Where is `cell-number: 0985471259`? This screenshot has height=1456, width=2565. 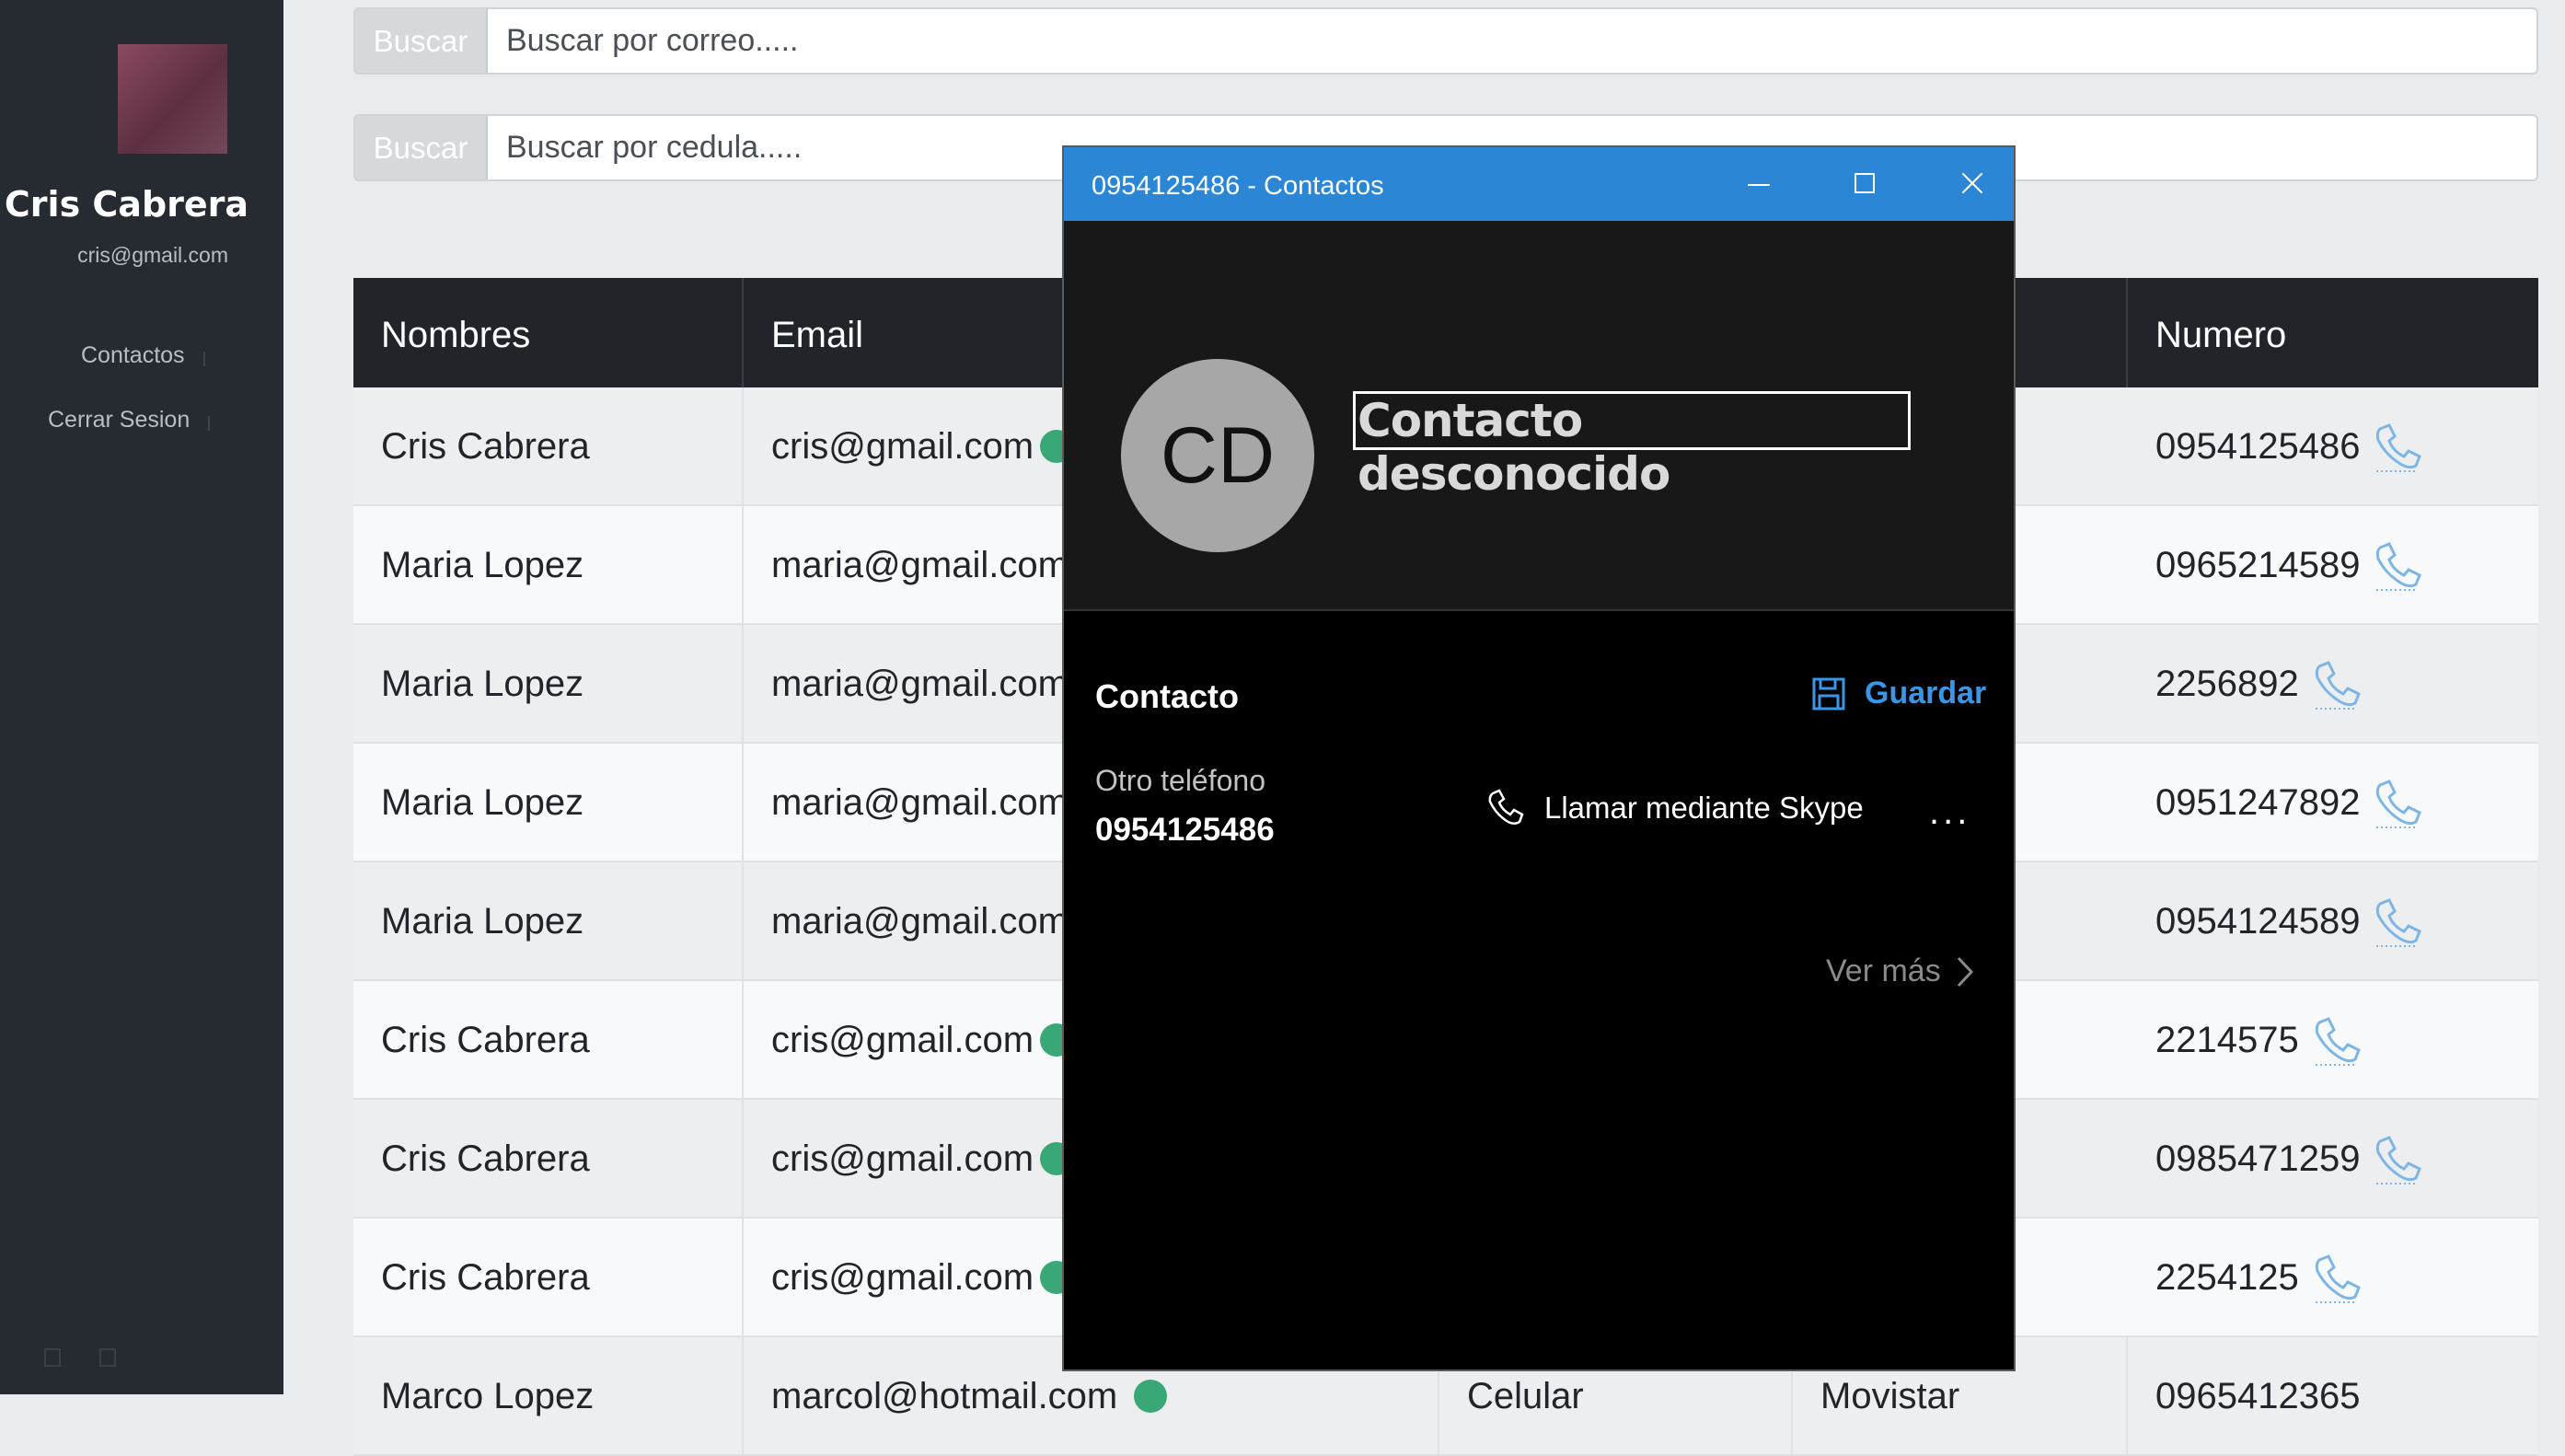
cell-number: 0985471259 is located at coordinates (2333, 1158).